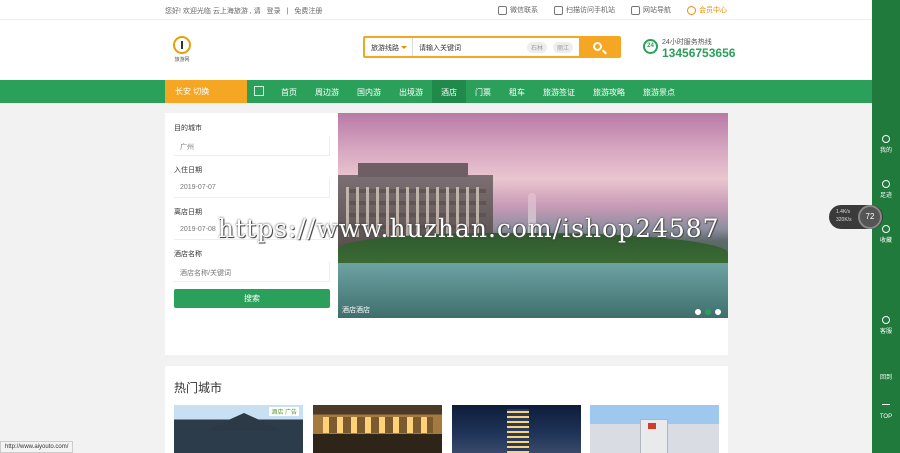 The width and height of the screenshot is (900, 453). What do you see at coordinates (517, 91) in the screenshot?
I see `nav-item-car-rental: 租车` at bounding box center [517, 91].